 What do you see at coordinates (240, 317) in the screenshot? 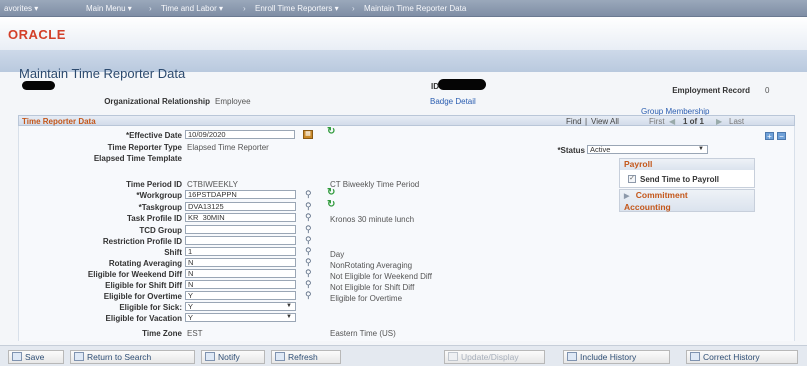
I see `vacation-select: Y ▼` at bounding box center [240, 317].